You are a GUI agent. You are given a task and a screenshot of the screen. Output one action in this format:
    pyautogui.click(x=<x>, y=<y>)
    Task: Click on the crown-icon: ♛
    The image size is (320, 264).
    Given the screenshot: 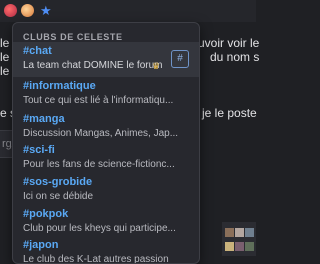 What is the action you would take?
    pyautogui.click(x=156, y=66)
    